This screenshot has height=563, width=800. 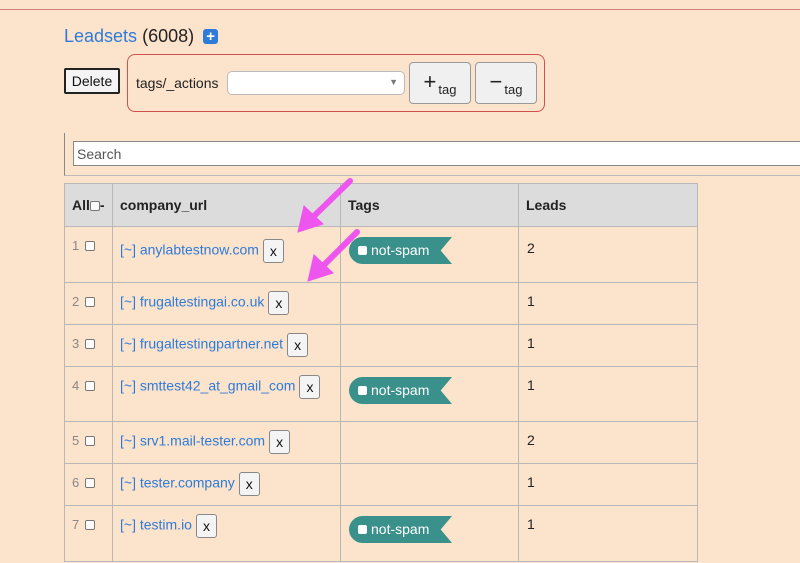 I want to click on row-number: 2, so click(x=83, y=301).